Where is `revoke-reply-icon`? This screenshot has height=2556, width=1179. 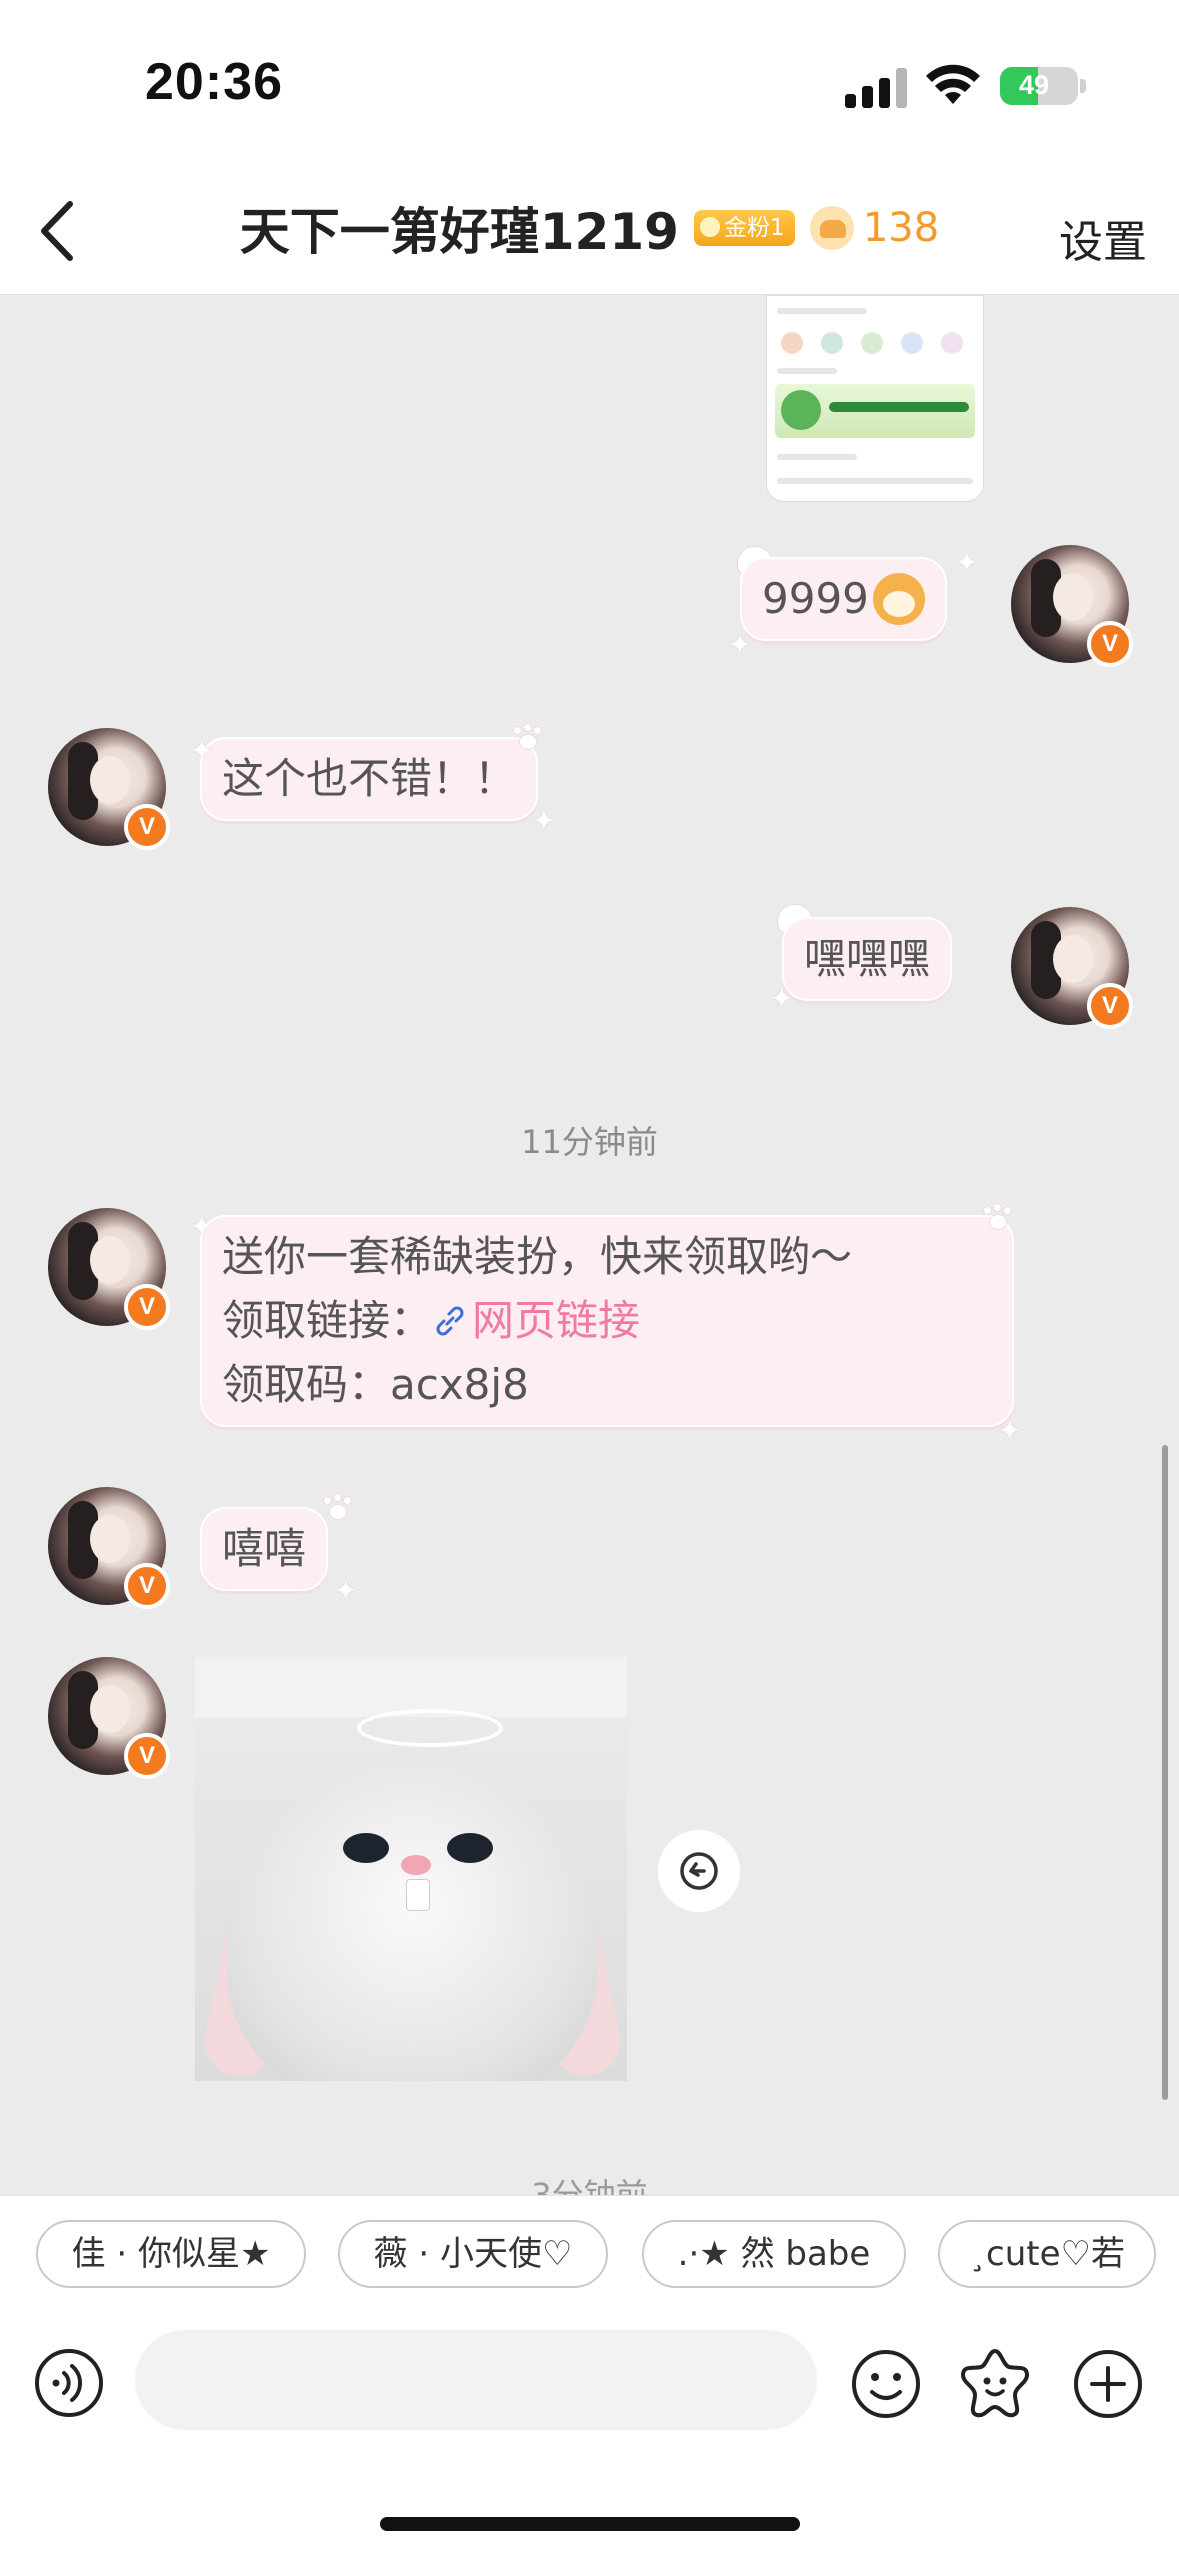 revoke-reply-icon is located at coordinates (699, 1871).